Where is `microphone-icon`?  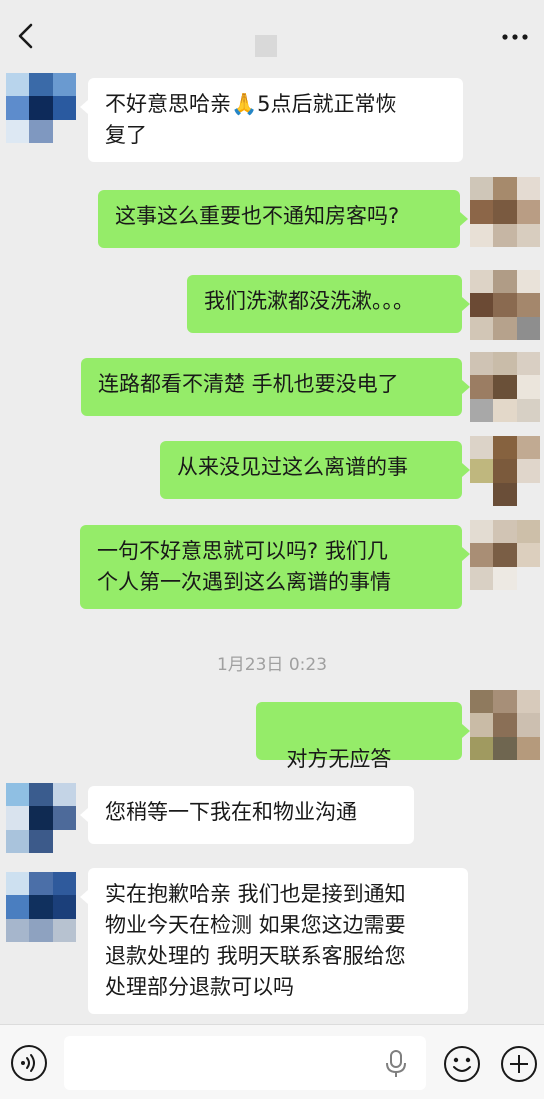 microphone-icon is located at coordinates (396, 1064).